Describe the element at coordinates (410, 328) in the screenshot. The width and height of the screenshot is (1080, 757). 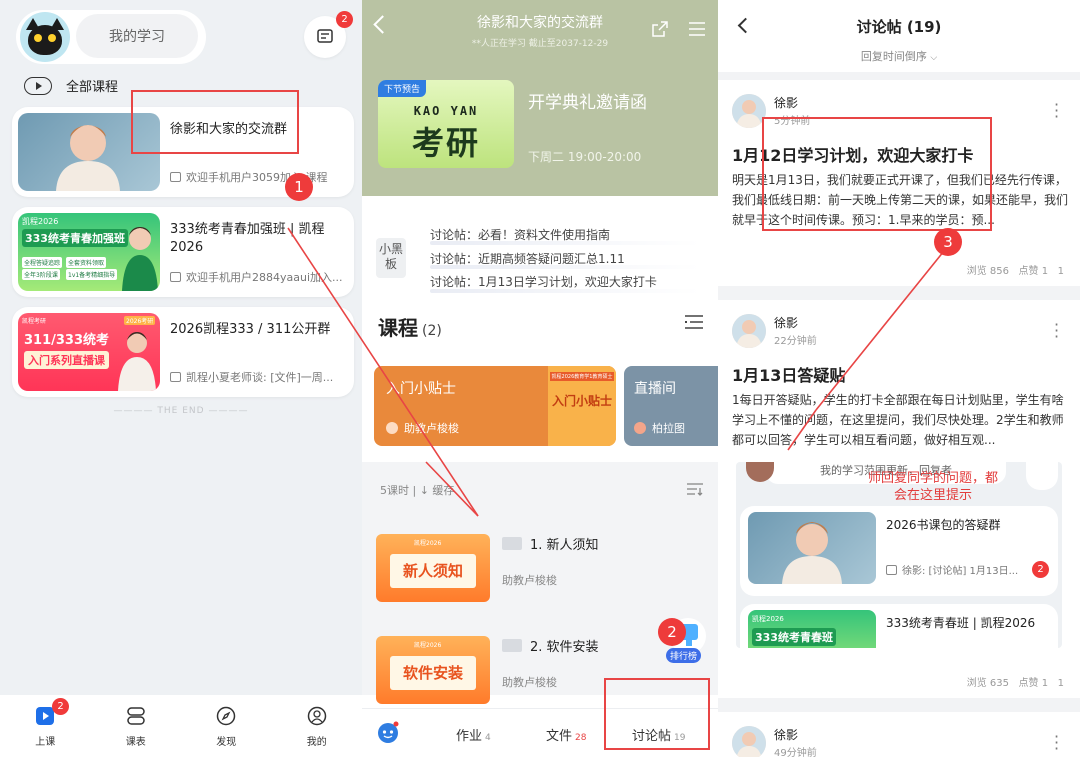
I see `course-heading: 课程 (2)` at that location.